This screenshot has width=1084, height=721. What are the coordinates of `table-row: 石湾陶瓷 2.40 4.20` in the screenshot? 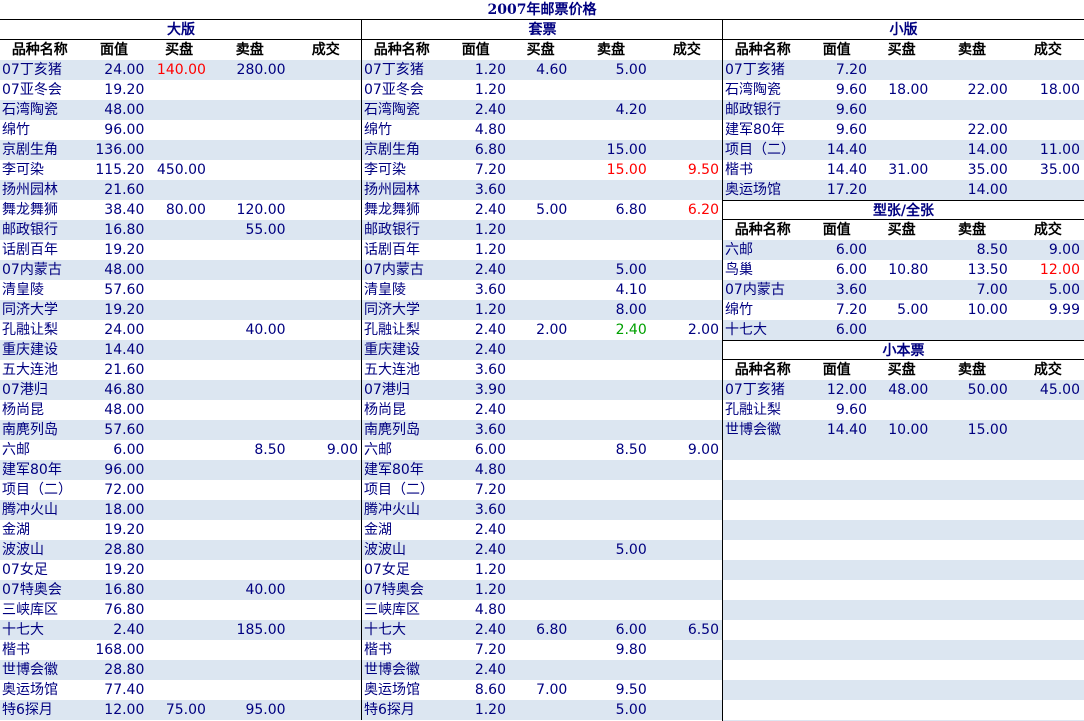 It's located at (542, 110).